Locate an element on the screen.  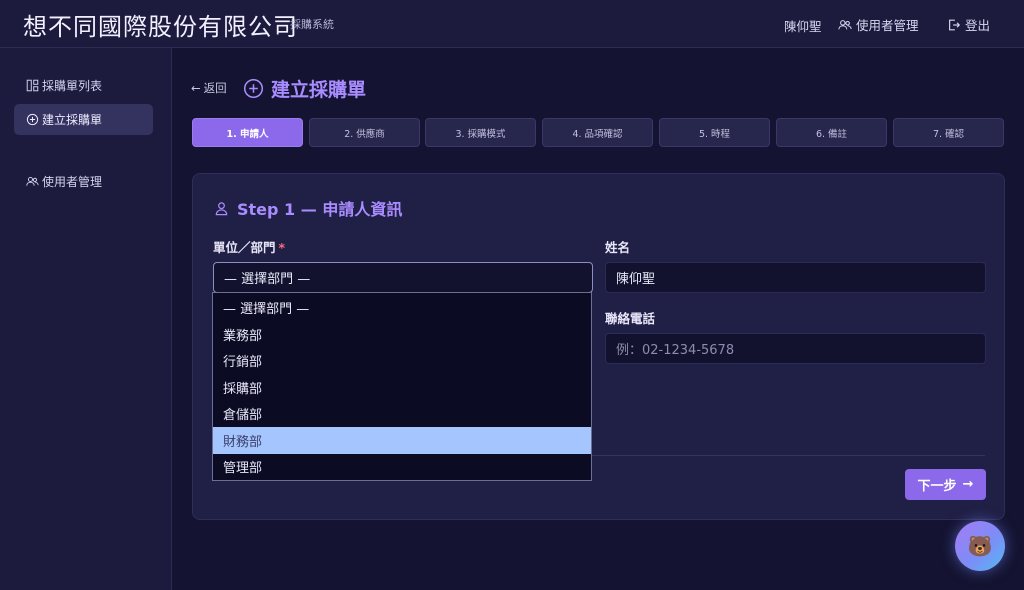
user-management-label: 使用者管理 is located at coordinates (887, 25).